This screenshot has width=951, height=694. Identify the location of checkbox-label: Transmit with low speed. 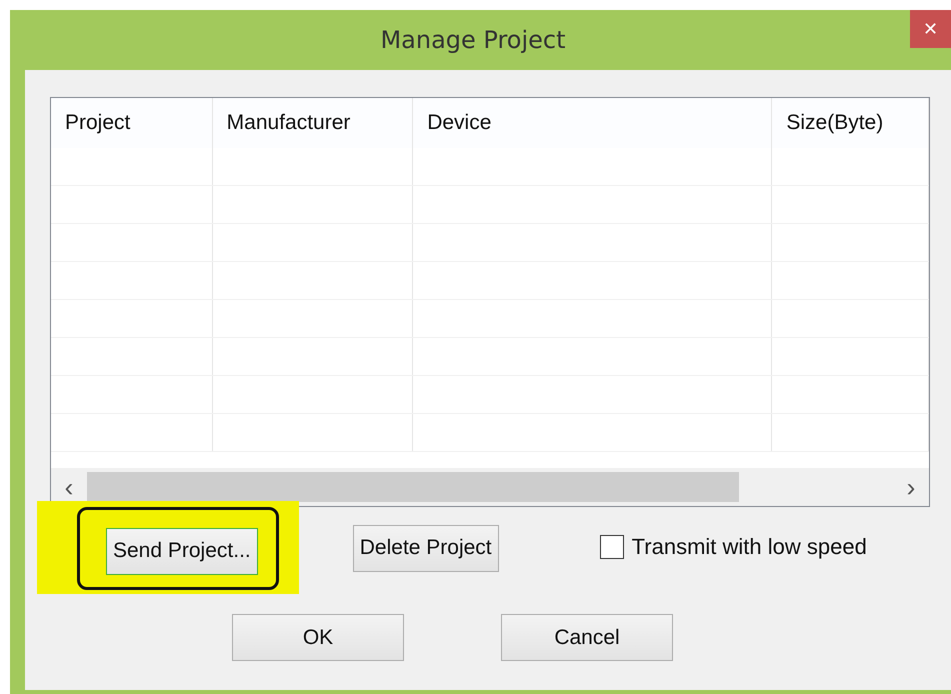
(749, 547).